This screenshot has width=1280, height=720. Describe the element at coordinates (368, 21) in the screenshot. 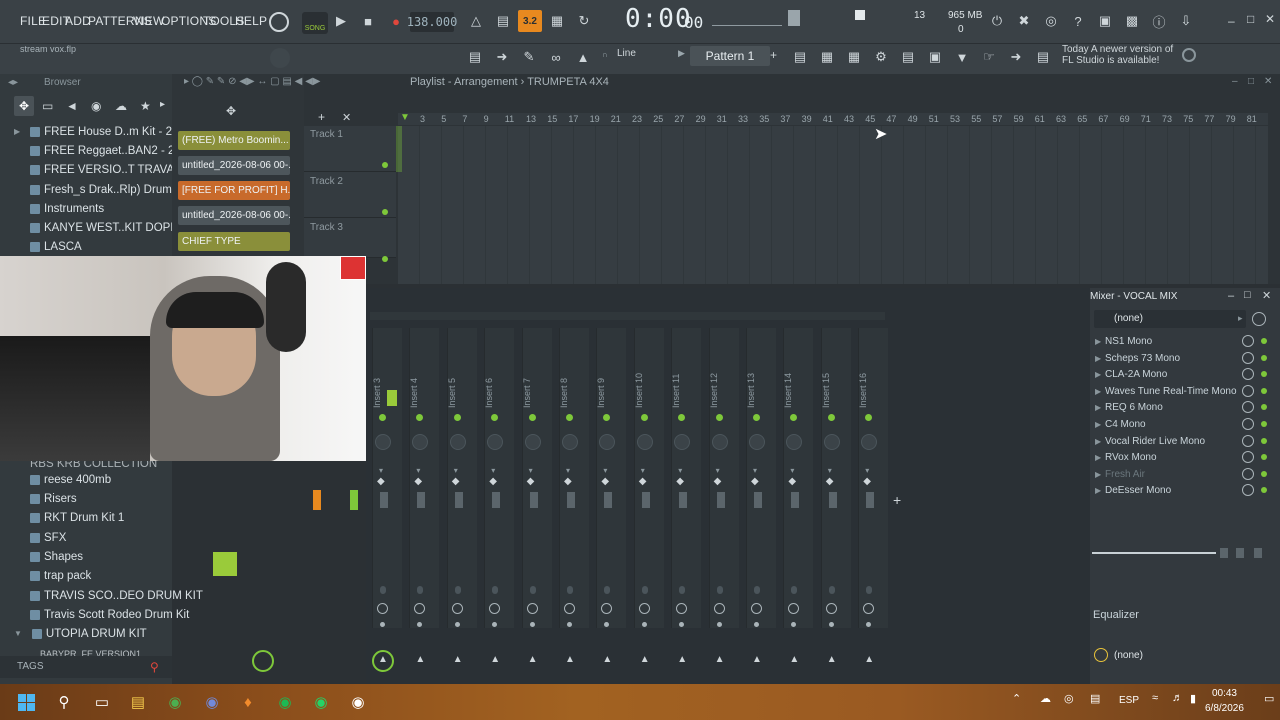

I see `stop-icon: ■` at that location.